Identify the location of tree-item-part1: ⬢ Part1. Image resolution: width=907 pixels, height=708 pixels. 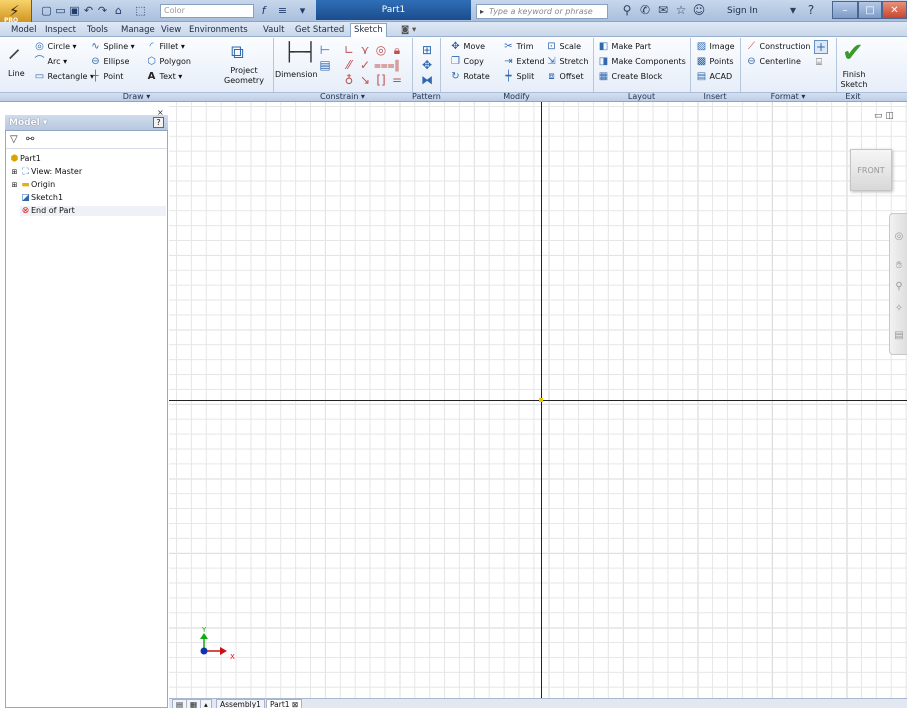
(25, 159).